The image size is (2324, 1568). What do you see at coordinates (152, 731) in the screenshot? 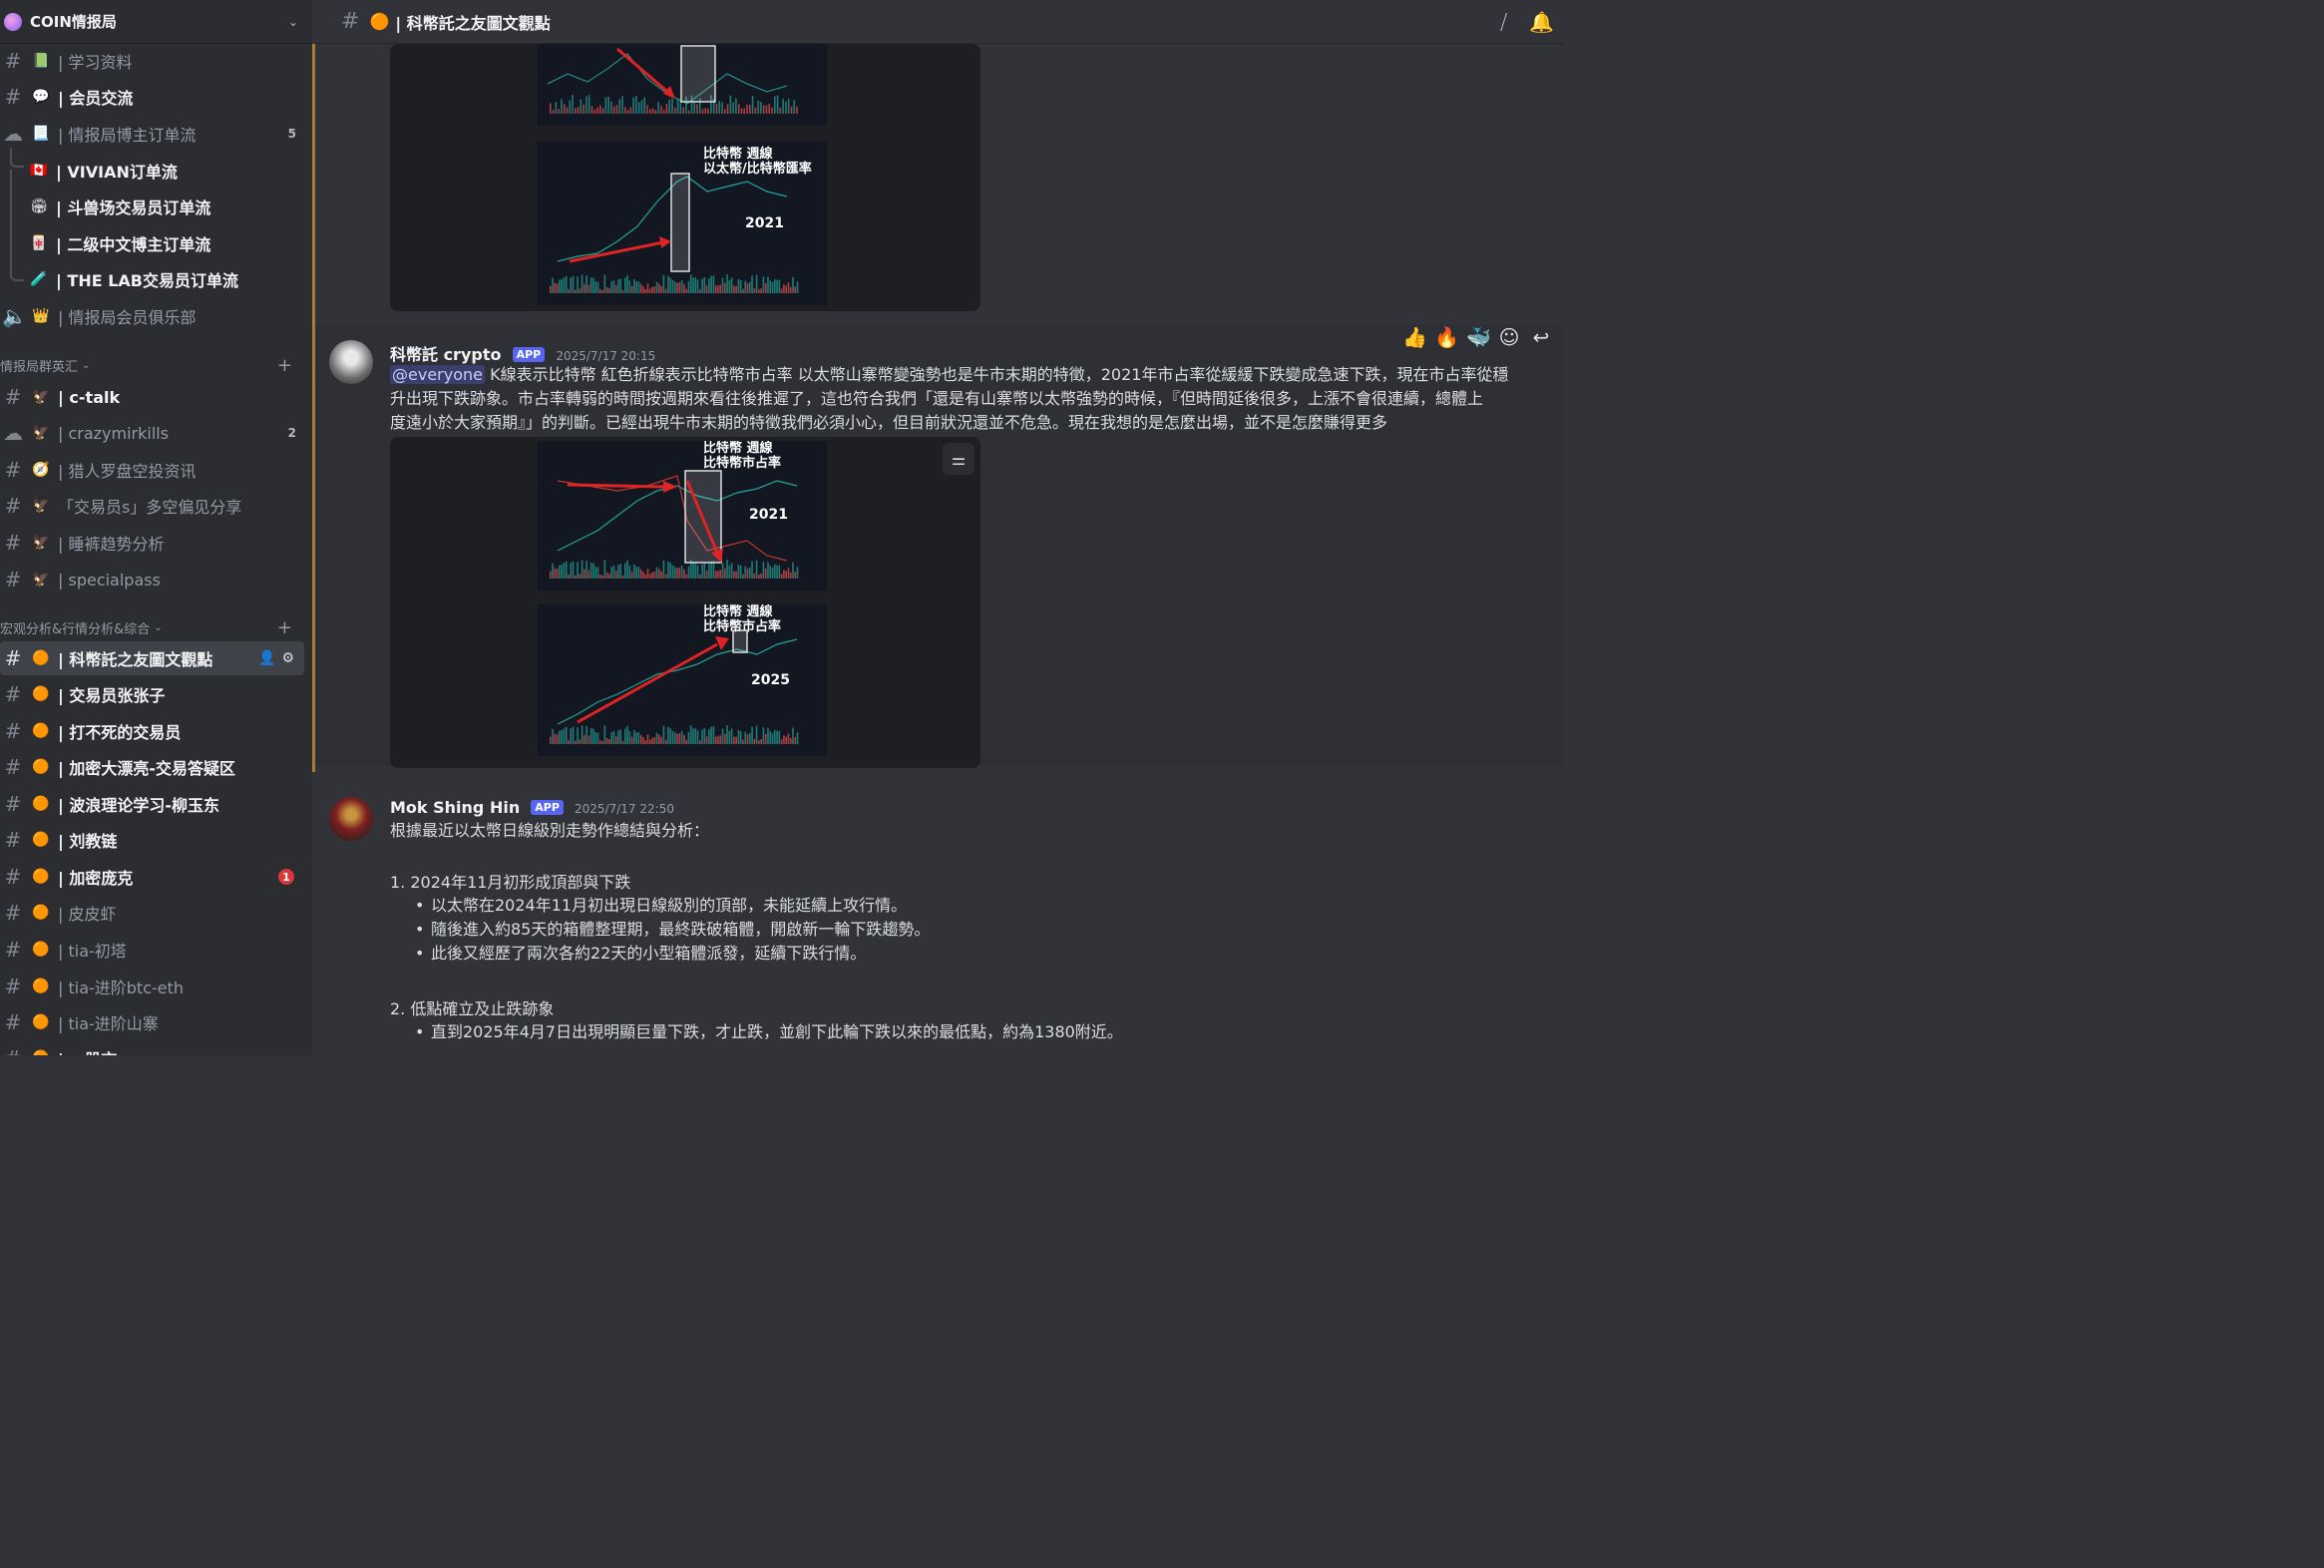
I see `channel-item: # 🟠 | 打不死的交易员` at bounding box center [152, 731].